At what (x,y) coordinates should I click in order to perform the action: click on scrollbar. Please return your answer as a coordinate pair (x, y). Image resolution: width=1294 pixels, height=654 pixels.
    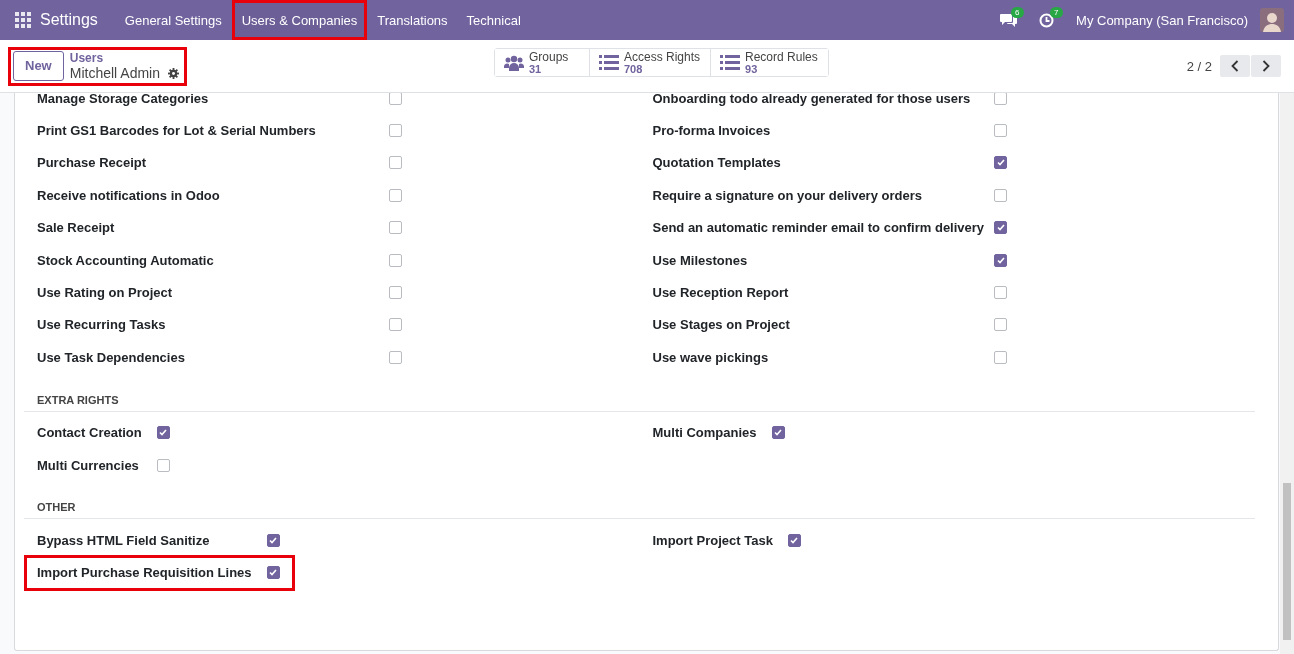
    Looking at the image, I should click on (1287, 373).